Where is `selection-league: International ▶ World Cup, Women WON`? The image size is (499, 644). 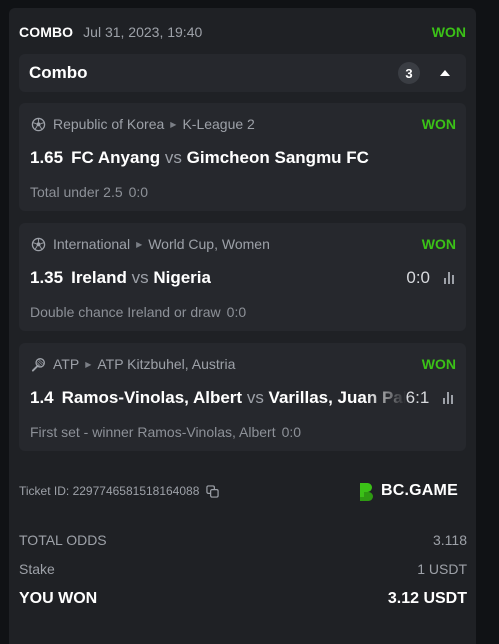
selection-league: International ▶ World Cup, Women WON is located at coordinates (243, 244).